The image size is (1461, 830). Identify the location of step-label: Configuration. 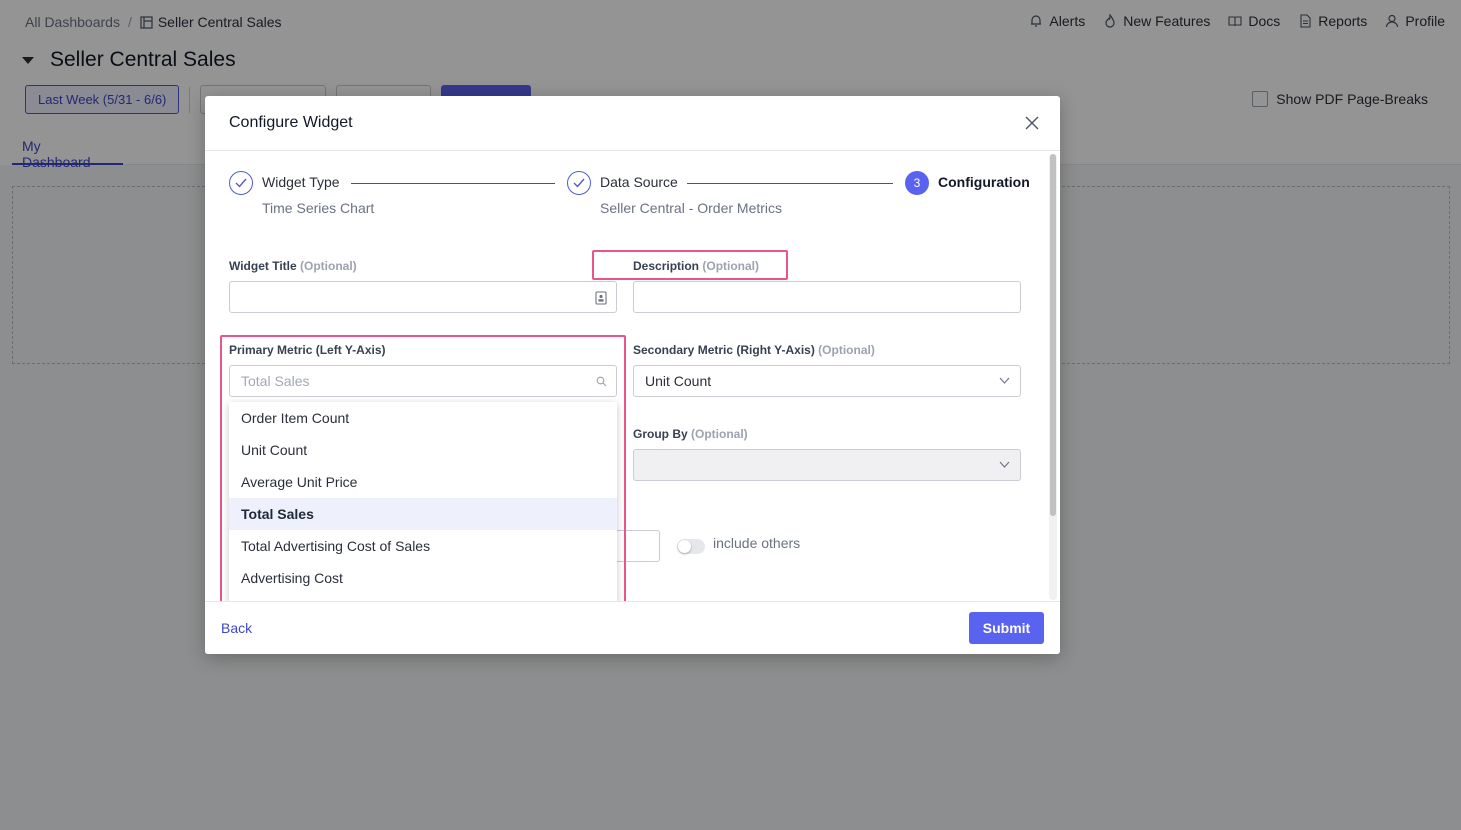
(984, 182).